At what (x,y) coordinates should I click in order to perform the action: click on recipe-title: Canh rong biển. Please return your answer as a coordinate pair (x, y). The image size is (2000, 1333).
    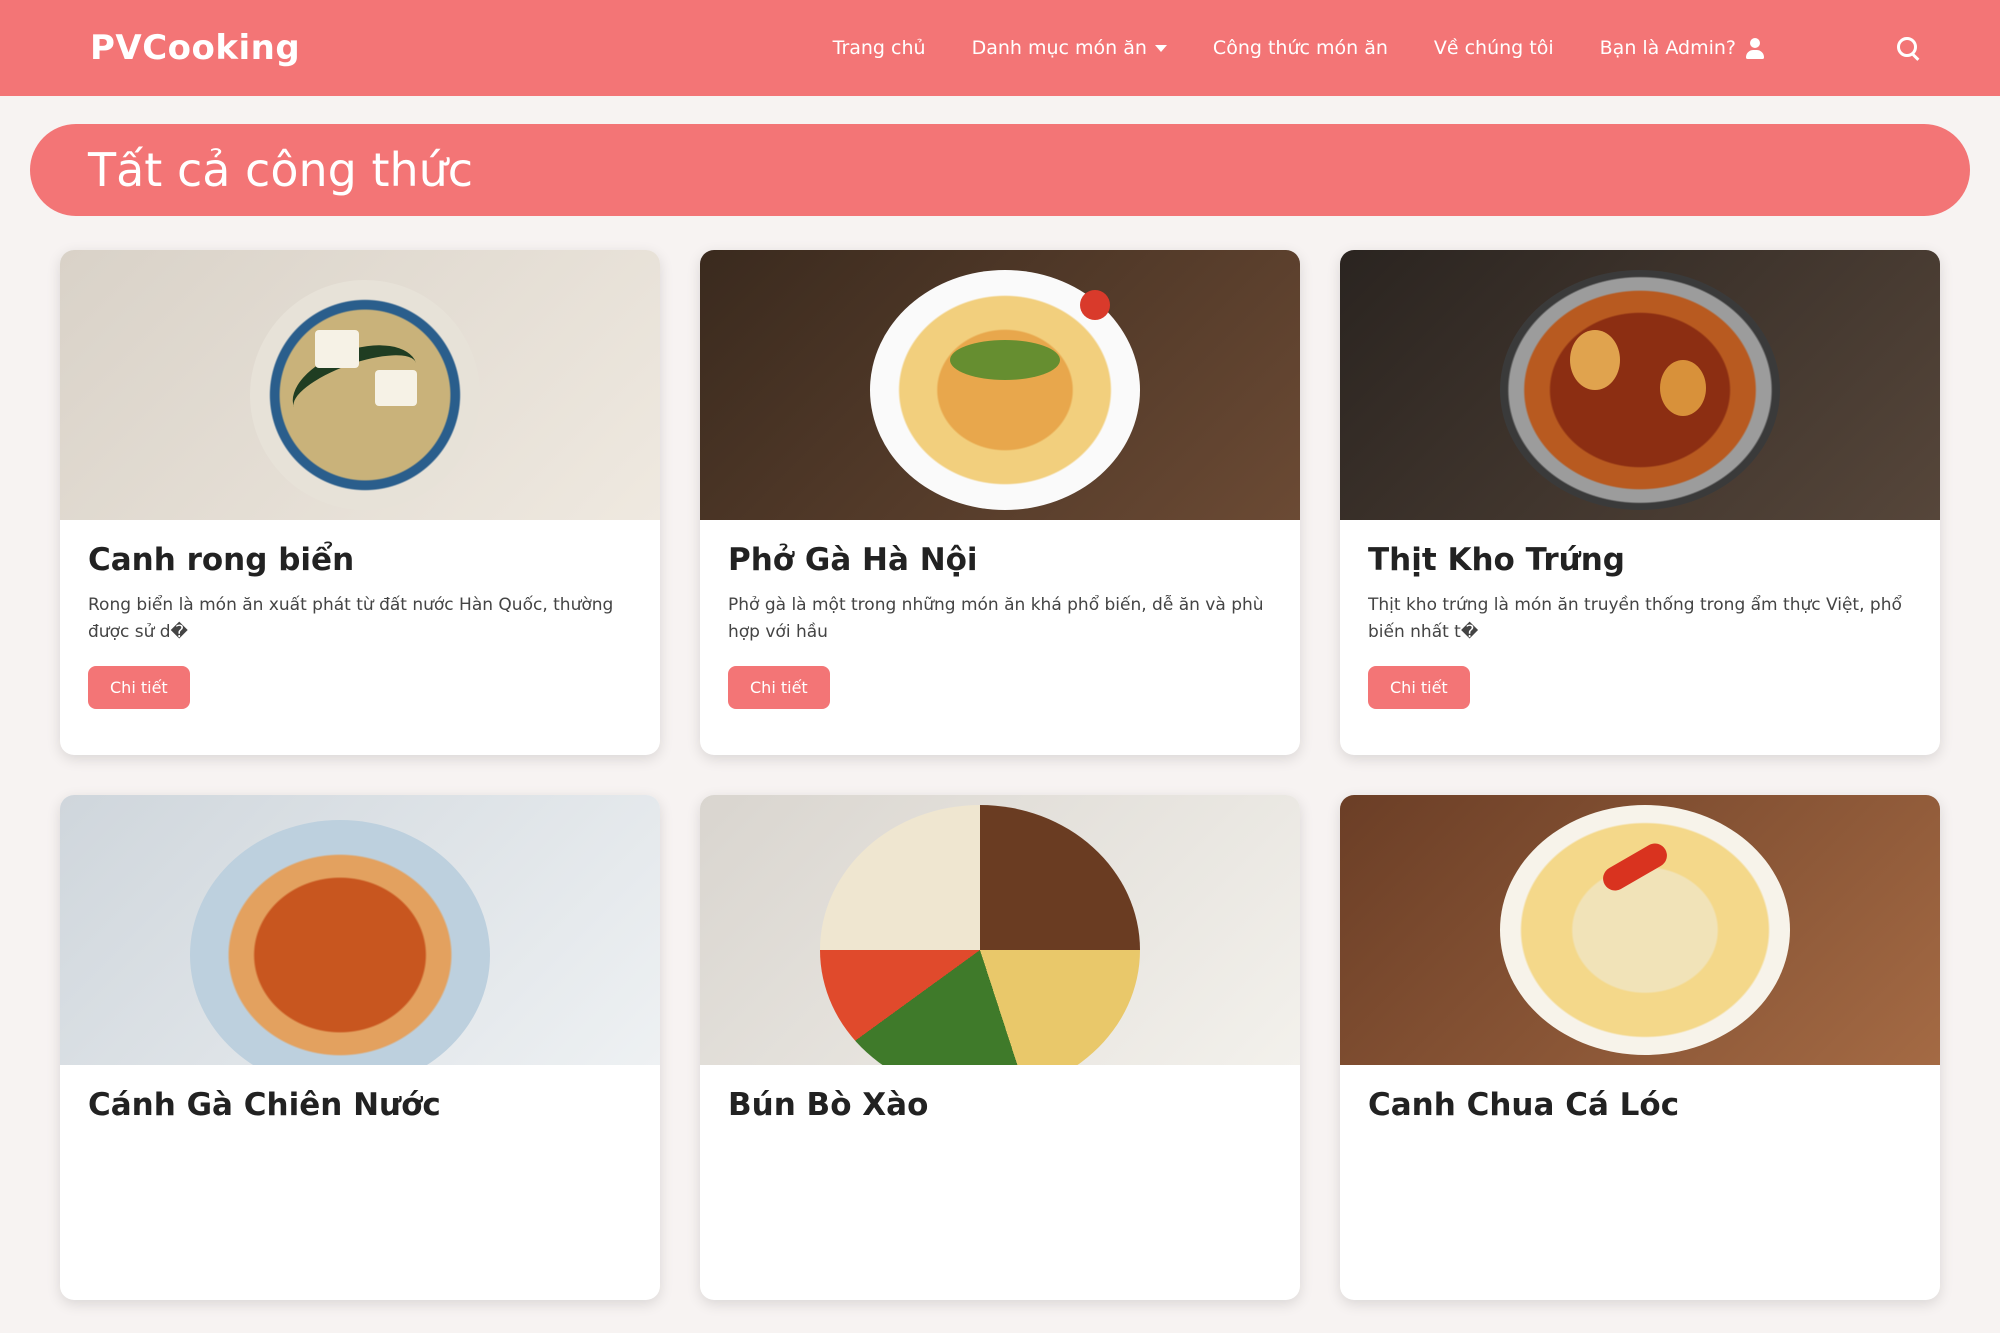
    Looking at the image, I should click on (360, 560).